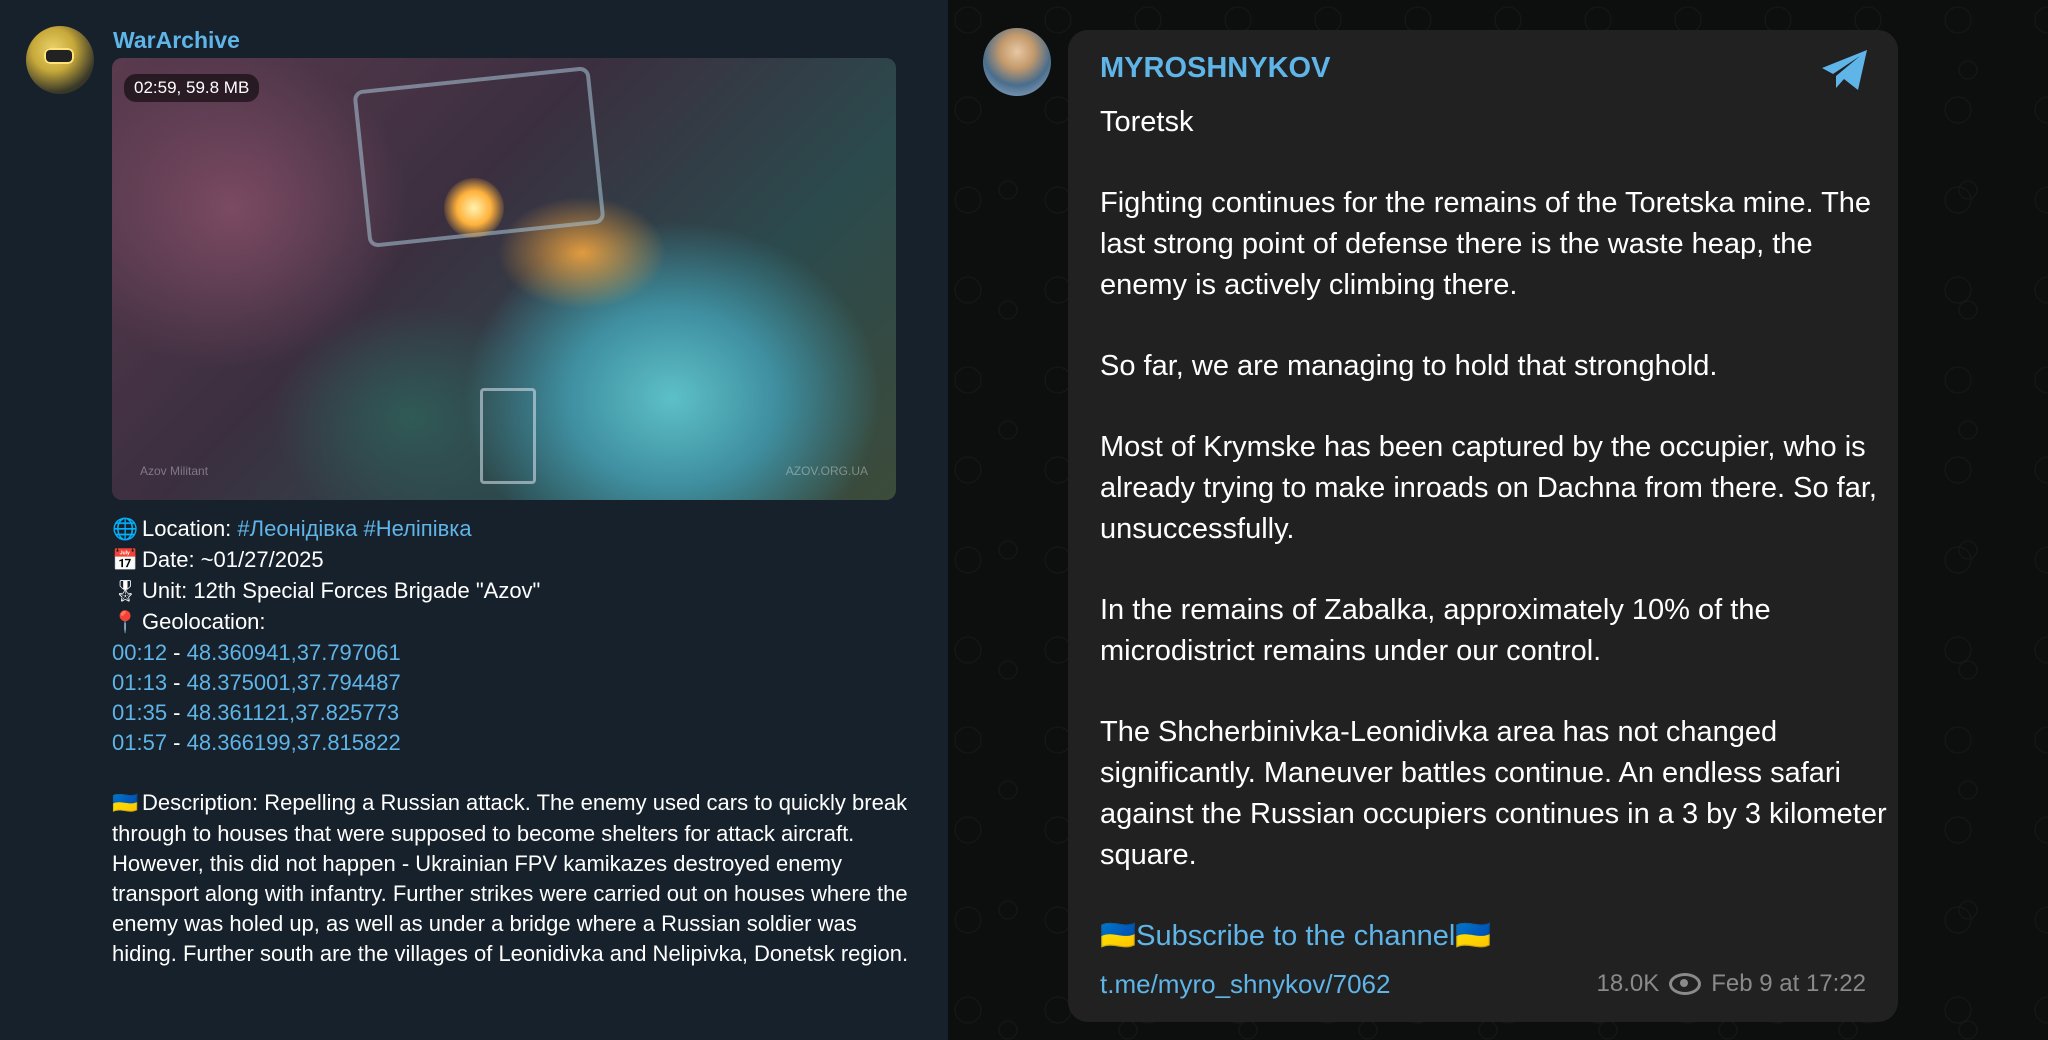 The width and height of the screenshot is (2048, 1040). What do you see at coordinates (1147, 122) in the screenshot?
I see `paragraph: Toretsk` at bounding box center [1147, 122].